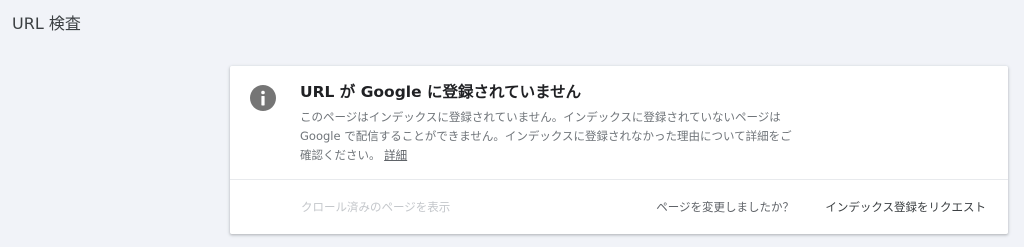  What do you see at coordinates (725, 207) in the screenshot?
I see `page-changed-button: ページを変更しましたか？` at bounding box center [725, 207].